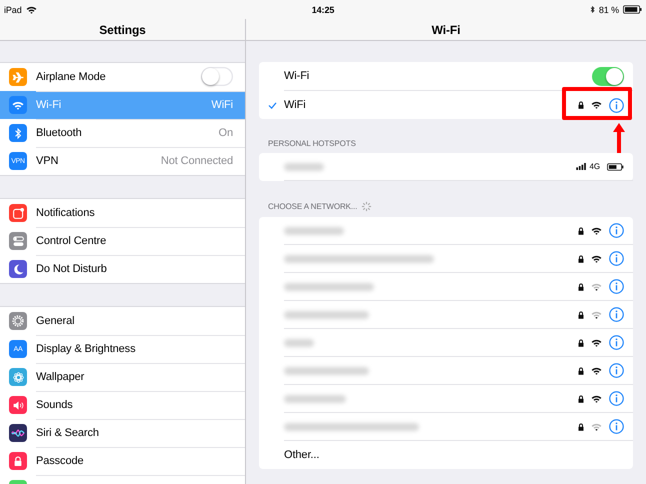 The width and height of the screenshot is (646, 484). Describe the element at coordinates (60, 460) in the screenshot. I see `sidebar-label: Passcode` at that location.